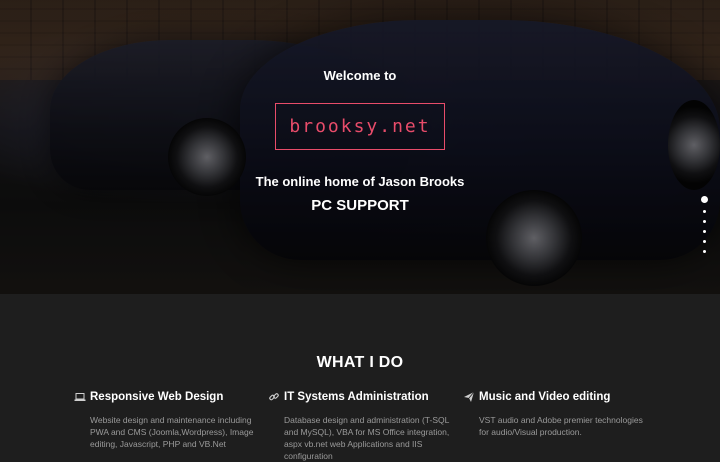 This screenshot has height=462, width=720. I want to click on site-logo: brooksy.net, so click(360, 126).